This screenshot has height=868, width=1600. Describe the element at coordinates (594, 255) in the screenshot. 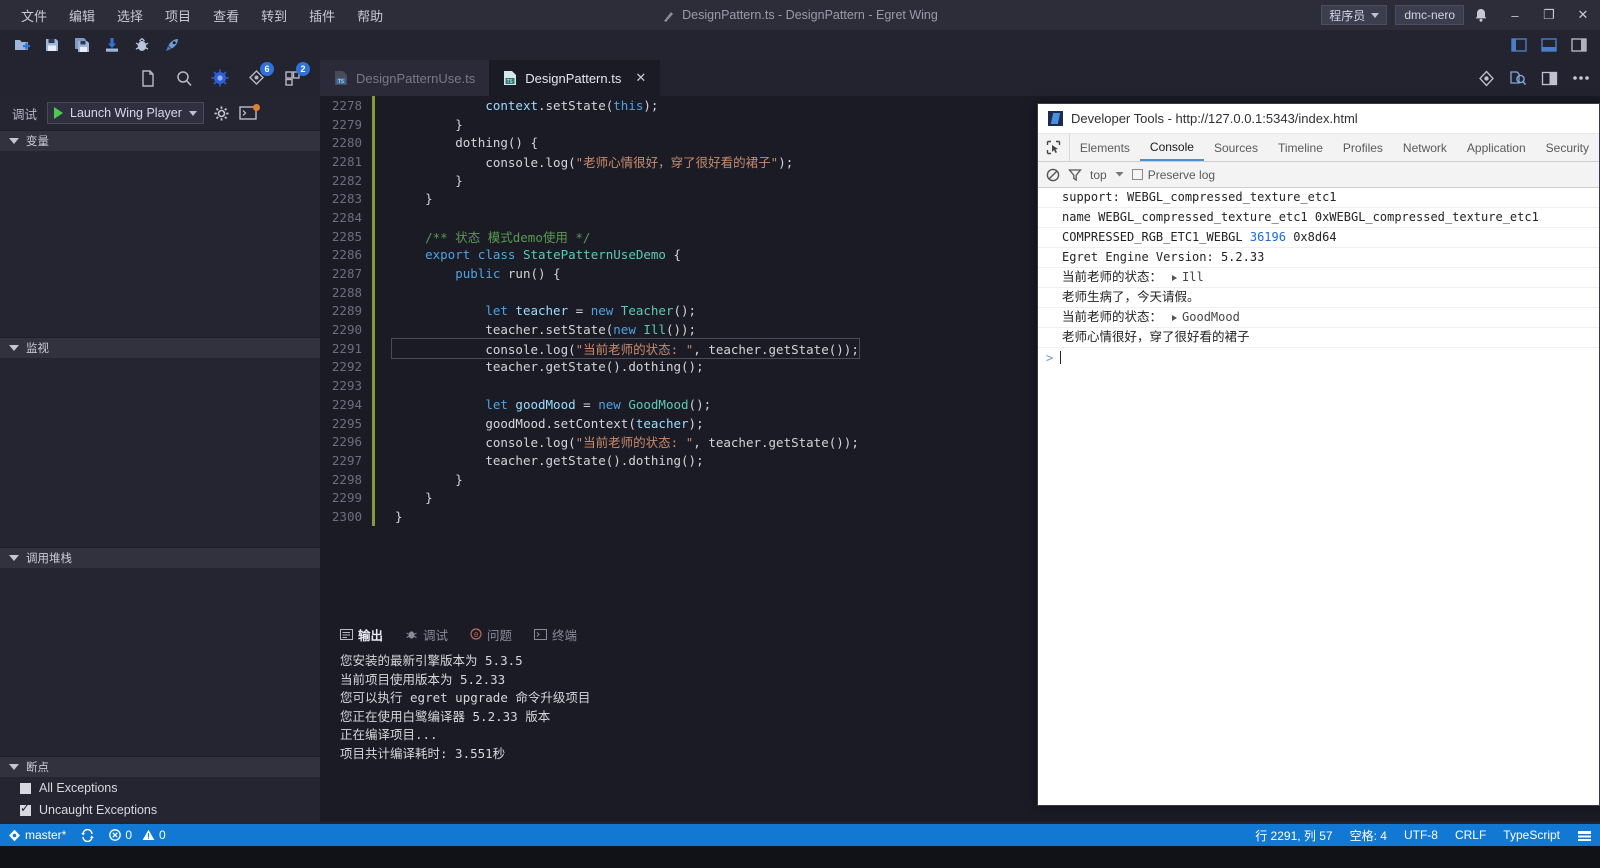

I see `code-token: StatePatternUseDemo` at that location.